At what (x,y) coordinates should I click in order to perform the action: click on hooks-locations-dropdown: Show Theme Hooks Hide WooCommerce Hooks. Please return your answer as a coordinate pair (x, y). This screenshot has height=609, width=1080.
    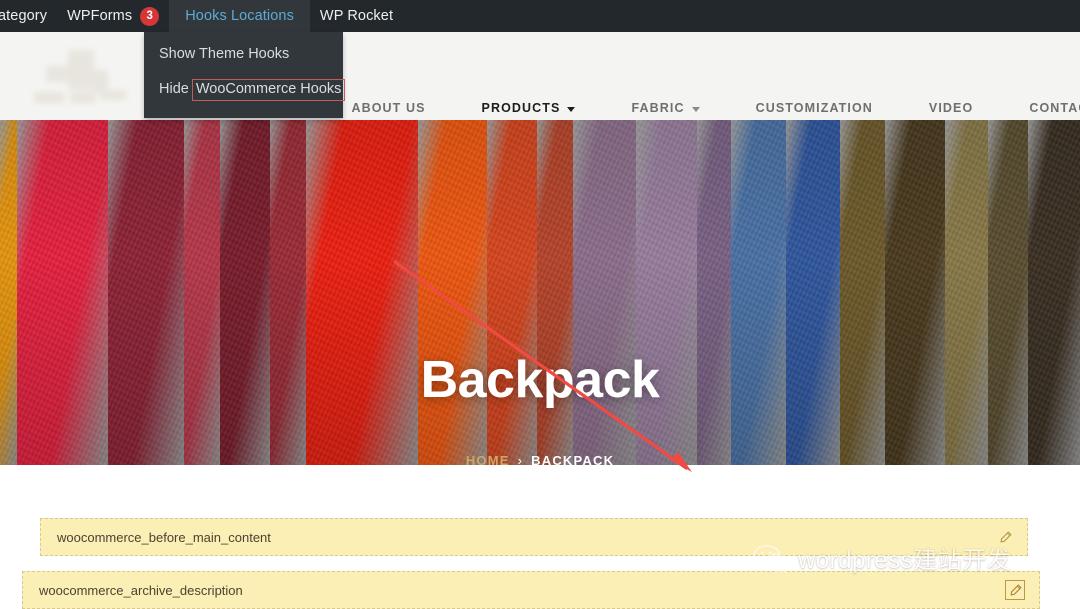
    Looking at the image, I should click on (245, 75).